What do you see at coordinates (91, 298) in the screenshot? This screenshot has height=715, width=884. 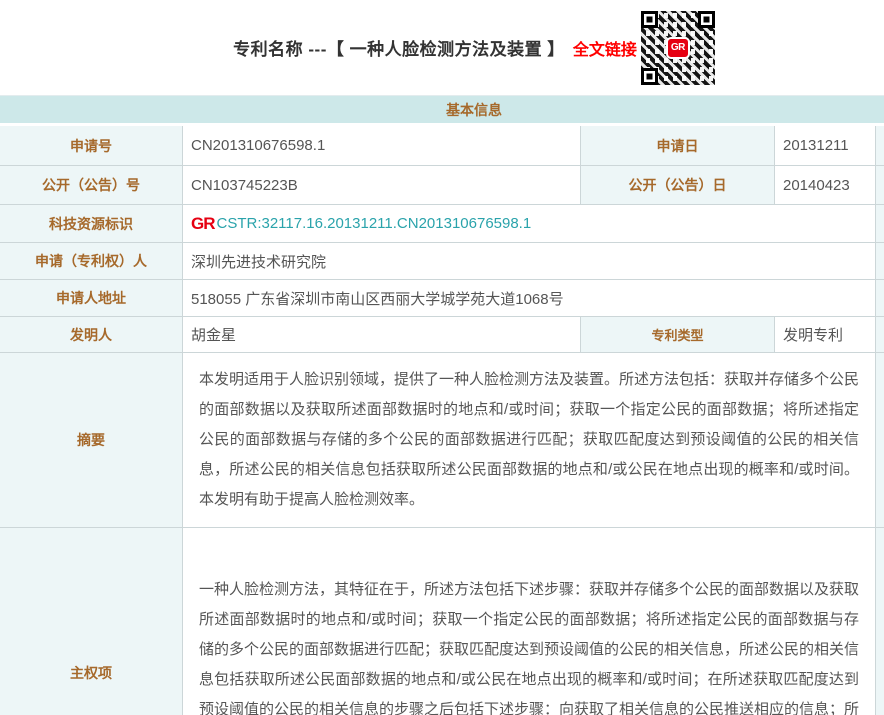 I see `label-applicant-address: 申请人地址` at bounding box center [91, 298].